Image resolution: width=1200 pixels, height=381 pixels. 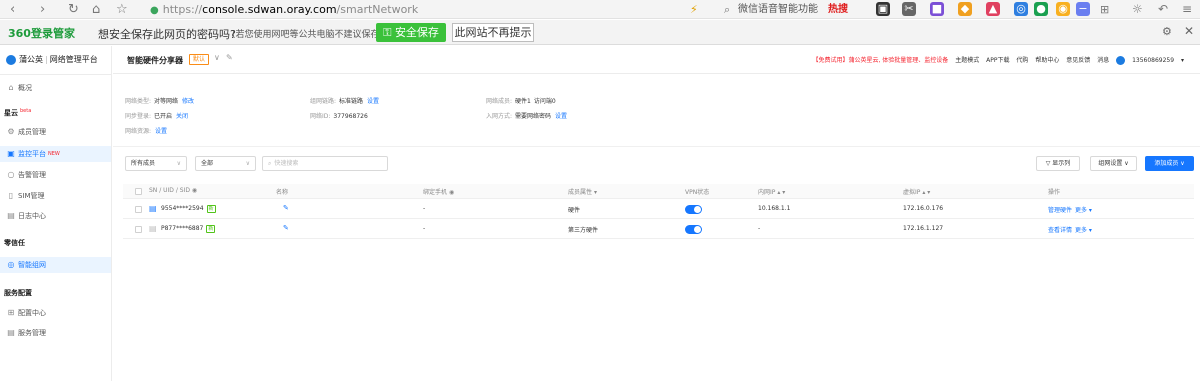 What do you see at coordinates (55, 333) in the screenshot?
I see `sidebar-item-service: ▤ 服务管理` at bounding box center [55, 333].